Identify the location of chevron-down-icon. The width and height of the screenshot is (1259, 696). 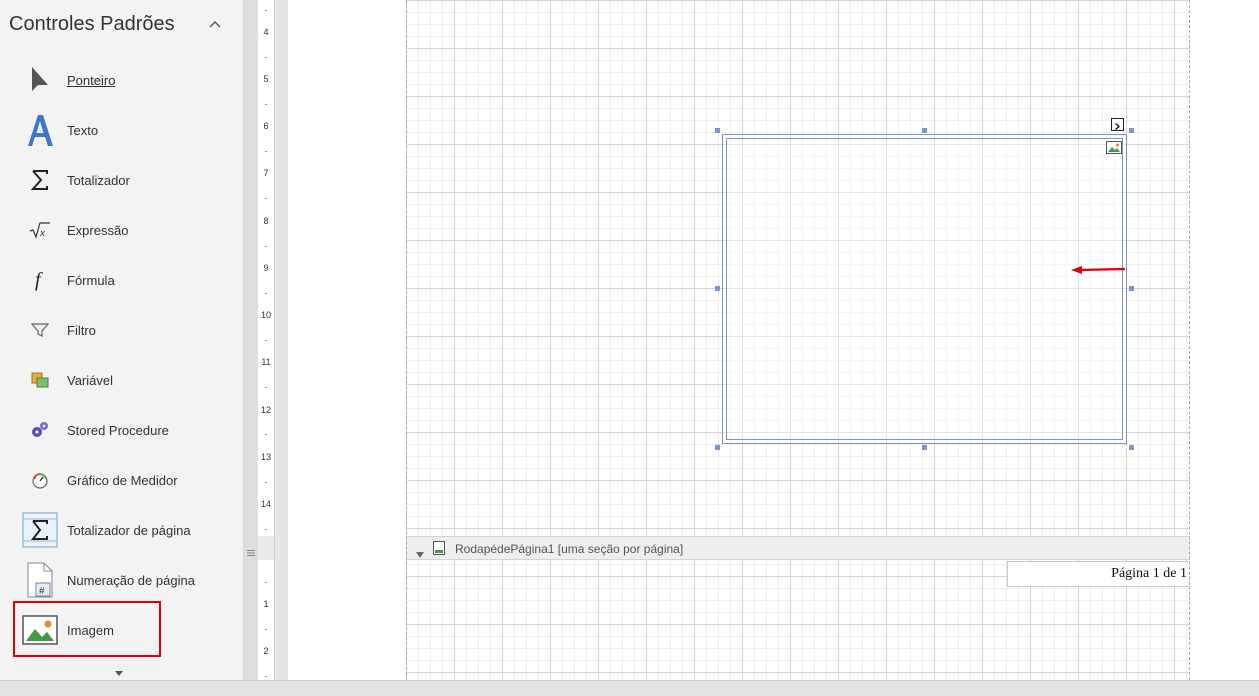
(119, 670).